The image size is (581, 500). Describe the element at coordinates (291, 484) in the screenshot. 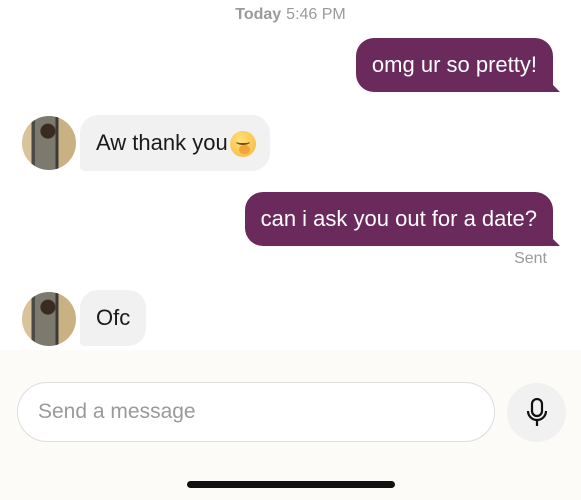

I see `home-indicator` at that location.